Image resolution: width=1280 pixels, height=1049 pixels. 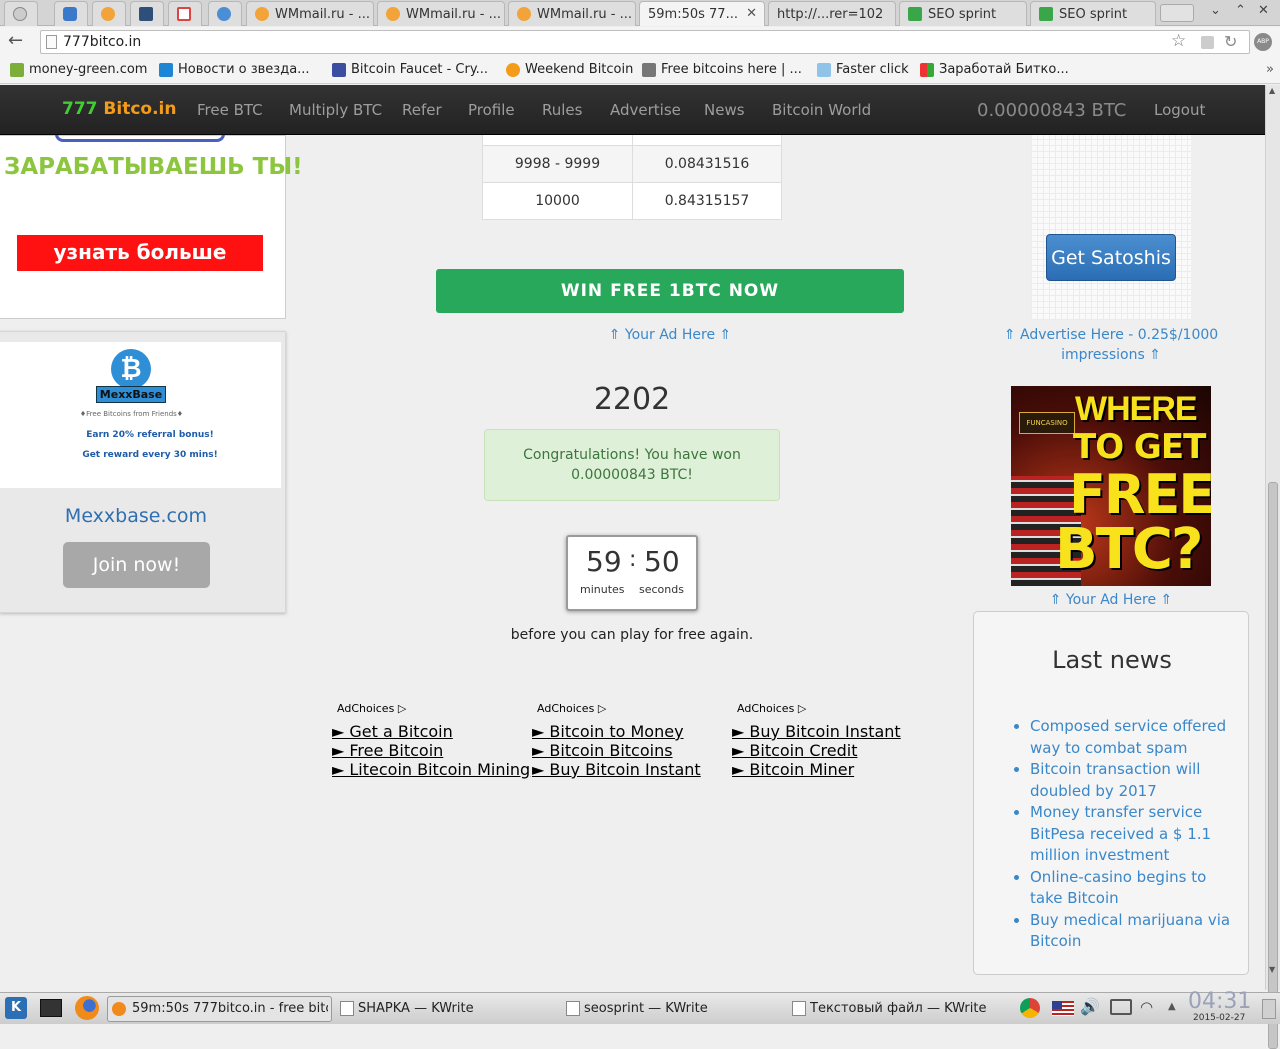 I want to click on taskbar-item-seosprint: seosprint — KWrite, so click(x=646, y=1008).